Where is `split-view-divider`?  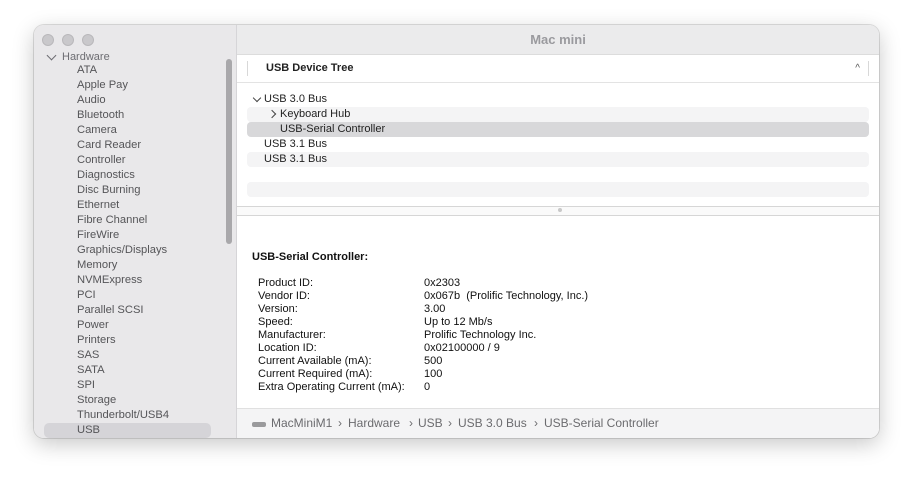 split-view-divider is located at coordinates (558, 211).